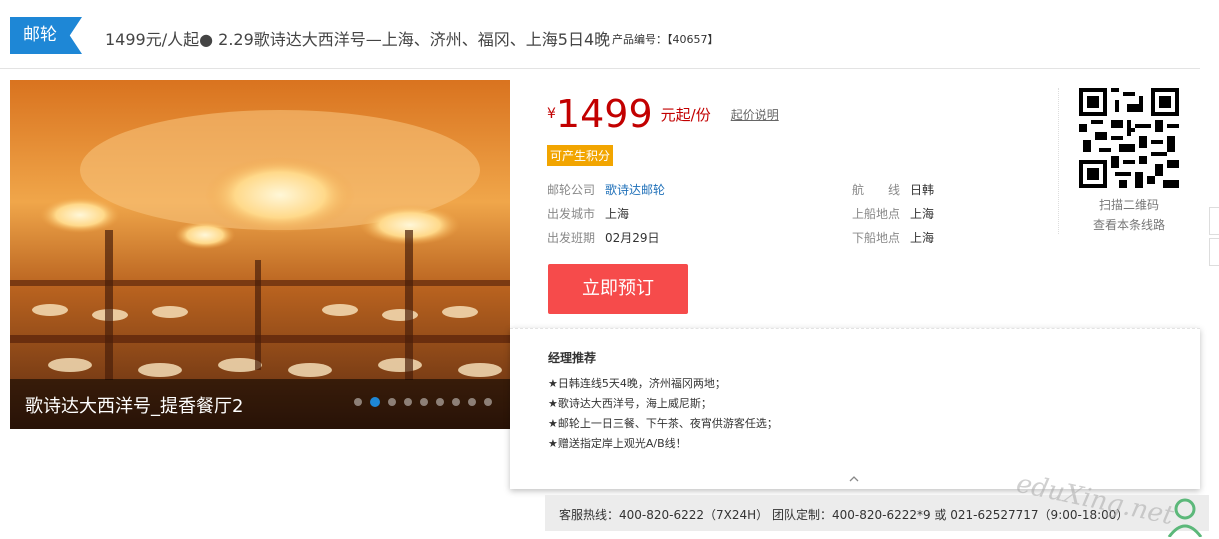 This screenshot has height=539, width=1219. I want to click on product-title: 1499元/人起● 2.29歌诗达大西洋号—上海、济州、福冈、上海5日4晚, so click(358, 39).